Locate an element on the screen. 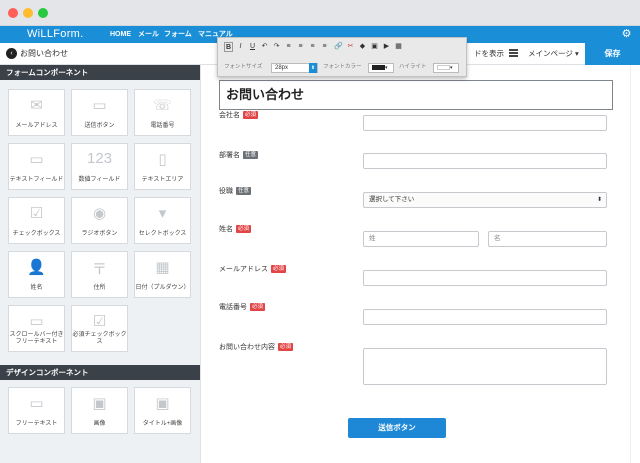 The width and height of the screenshot is (640, 463). menu-icon is located at coordinates (513, 53).